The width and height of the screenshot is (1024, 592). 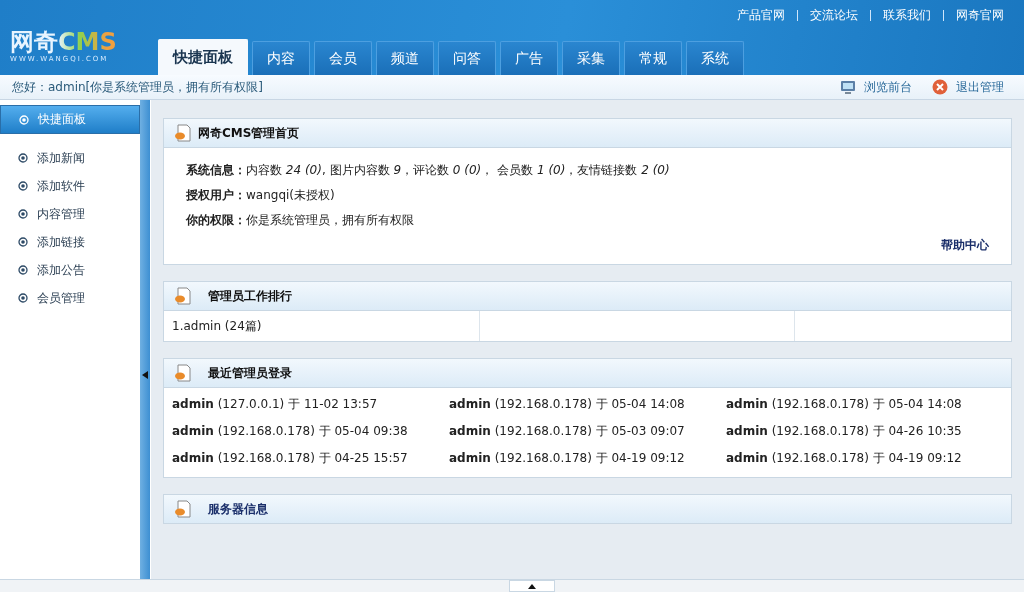 I want to click on nav-tab: 系统, so click(x=715, y=58).